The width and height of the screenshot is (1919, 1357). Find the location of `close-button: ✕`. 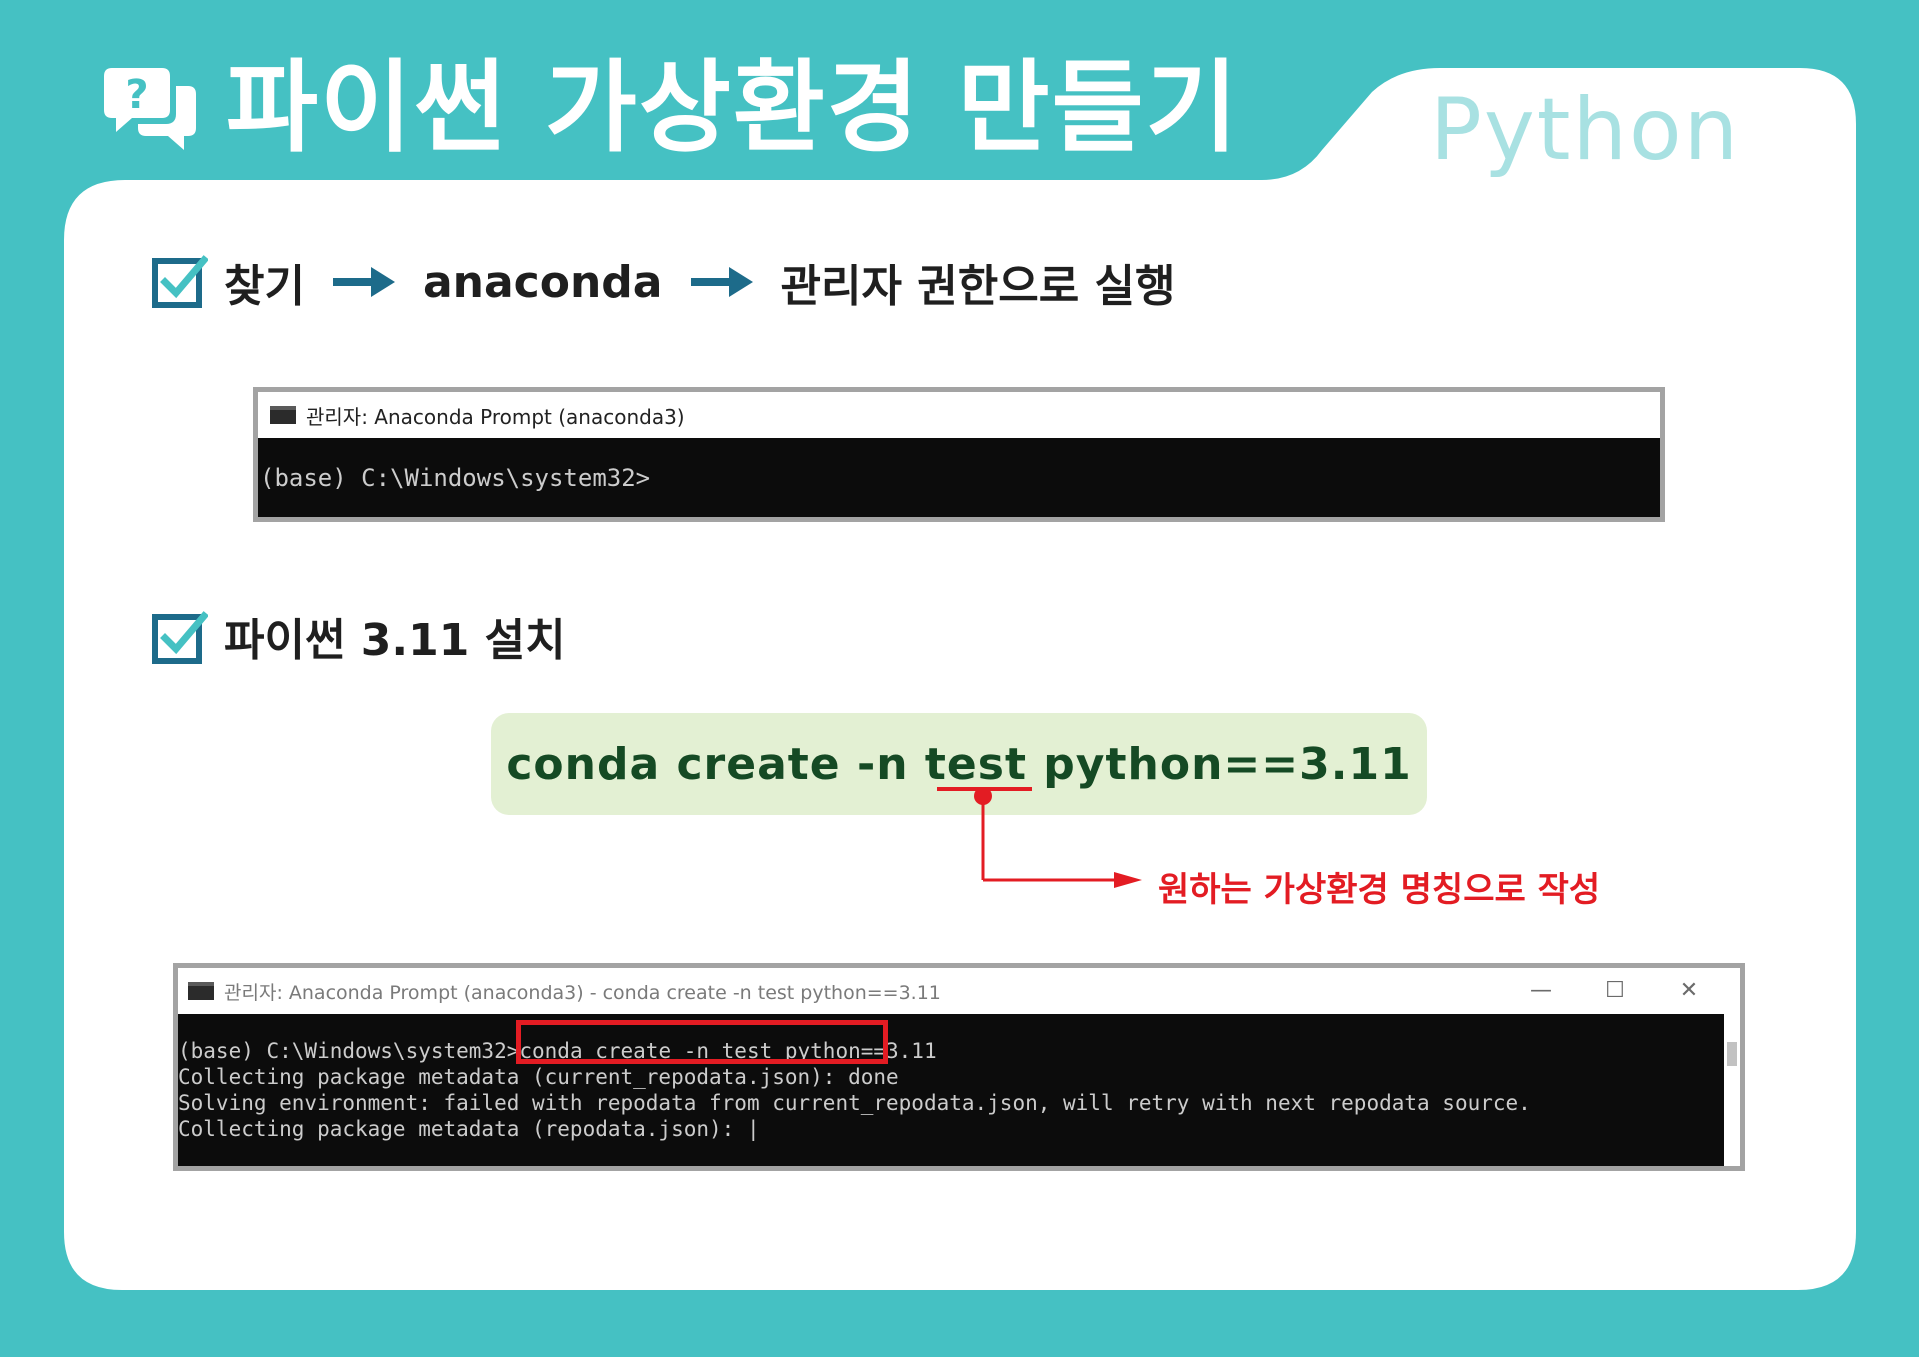

close-button: ✕ is located at coordinates (1689, 990).